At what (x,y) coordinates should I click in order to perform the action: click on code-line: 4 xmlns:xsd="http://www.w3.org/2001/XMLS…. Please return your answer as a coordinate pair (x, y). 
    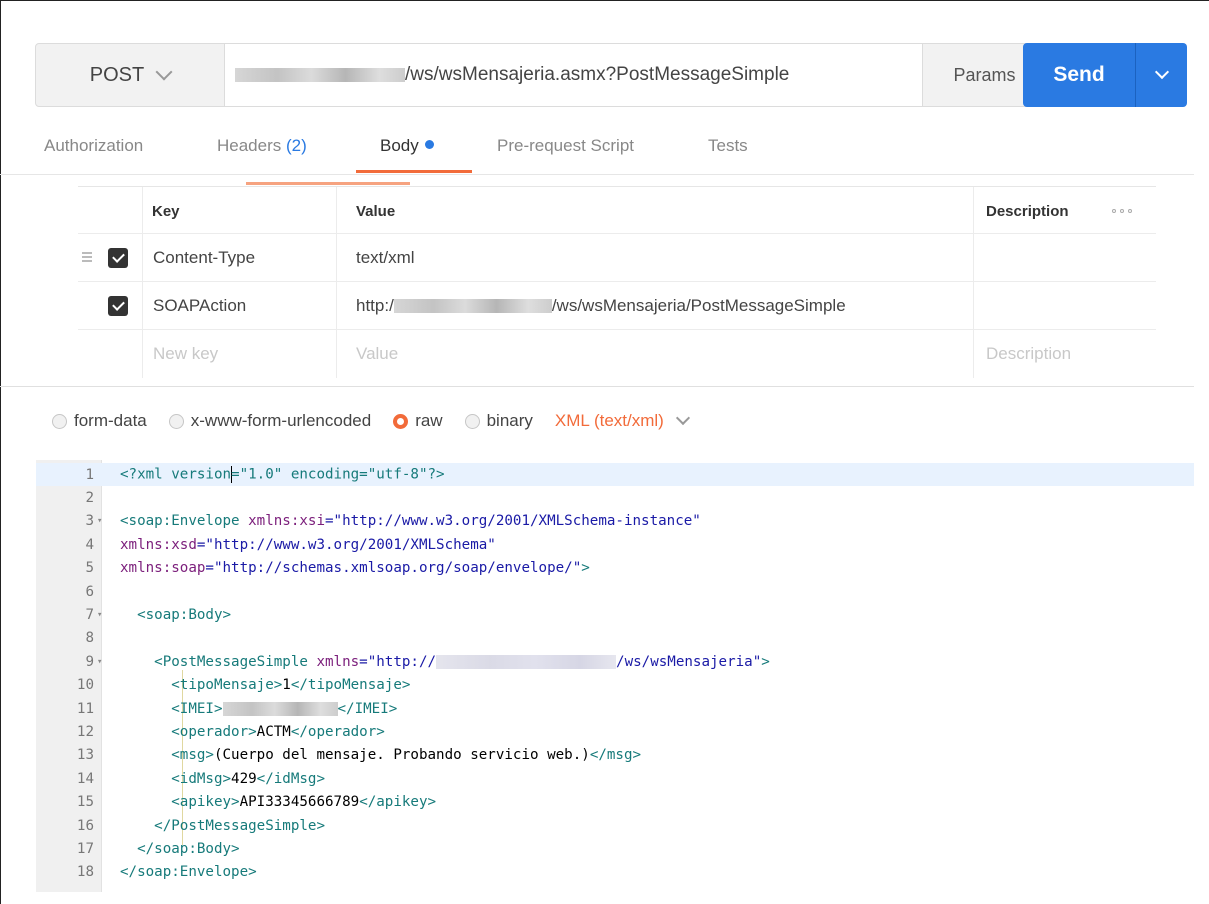
    Looking at the image, I should click on (615, 544).